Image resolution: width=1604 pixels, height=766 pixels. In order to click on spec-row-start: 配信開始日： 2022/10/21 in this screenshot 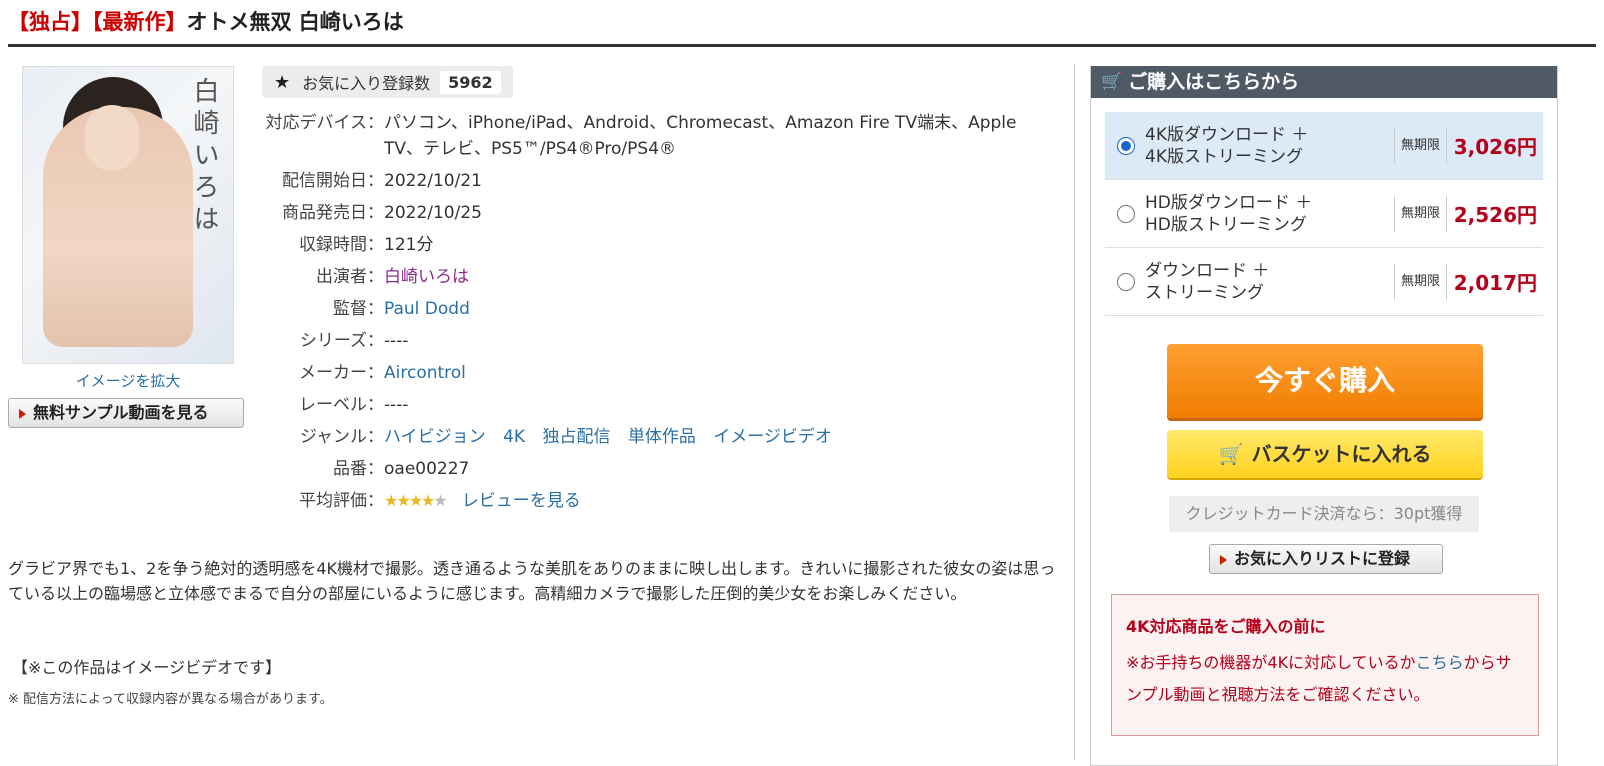, I will do `click(657, 181)`.